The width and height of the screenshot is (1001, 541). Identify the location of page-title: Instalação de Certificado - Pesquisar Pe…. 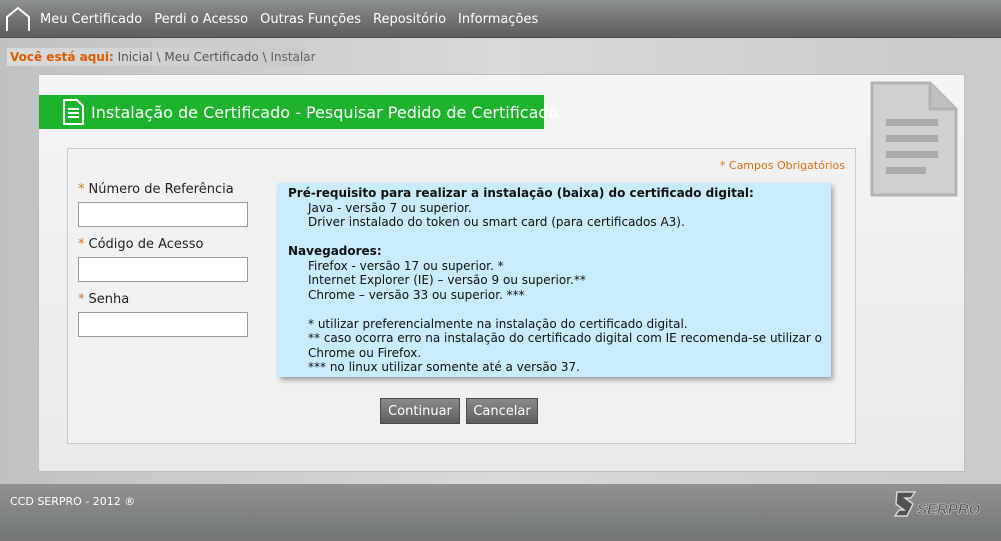
(325, 112).